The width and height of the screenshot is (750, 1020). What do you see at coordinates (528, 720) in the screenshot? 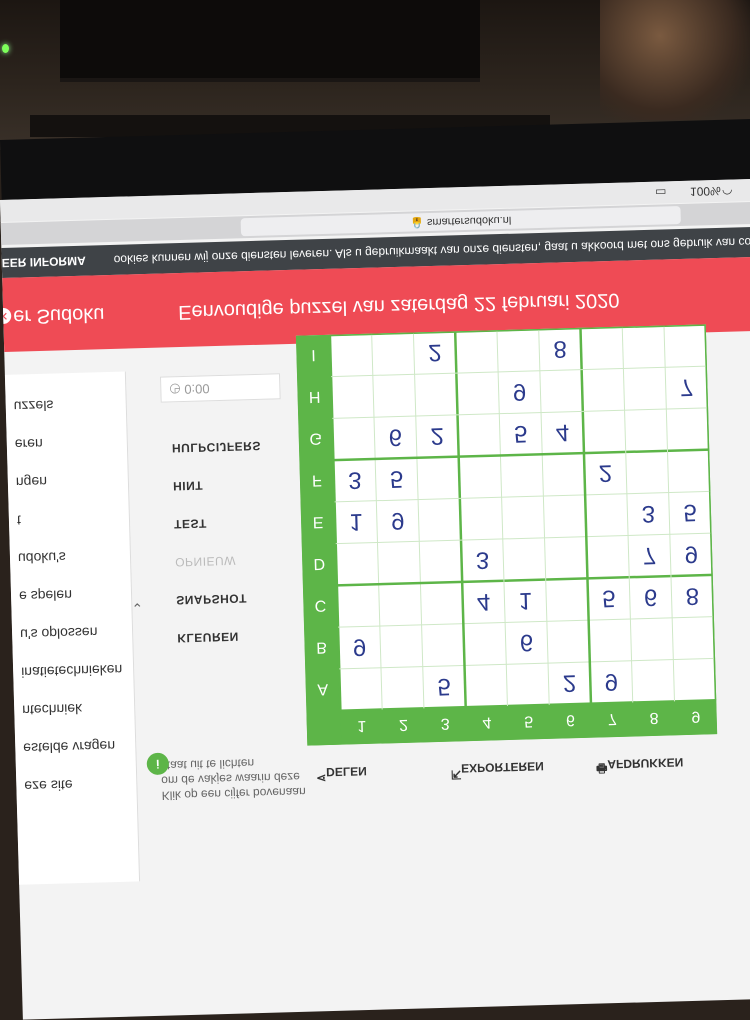
I see `column-label: 5` at bounding box center [528, 720].